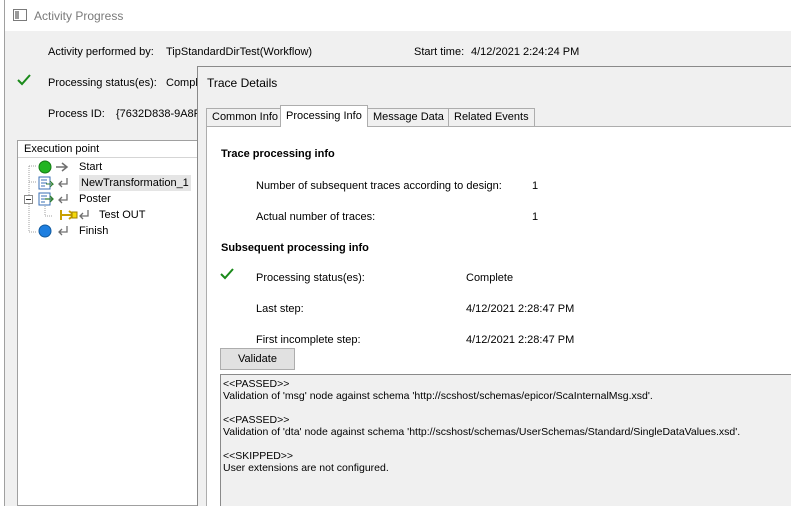 This screenshot has height=506, width=791. Describe the element at coordinates (112, 183) in the screenshot. I see `tree-item-newtransformation: NewTransformation_1` at that location.